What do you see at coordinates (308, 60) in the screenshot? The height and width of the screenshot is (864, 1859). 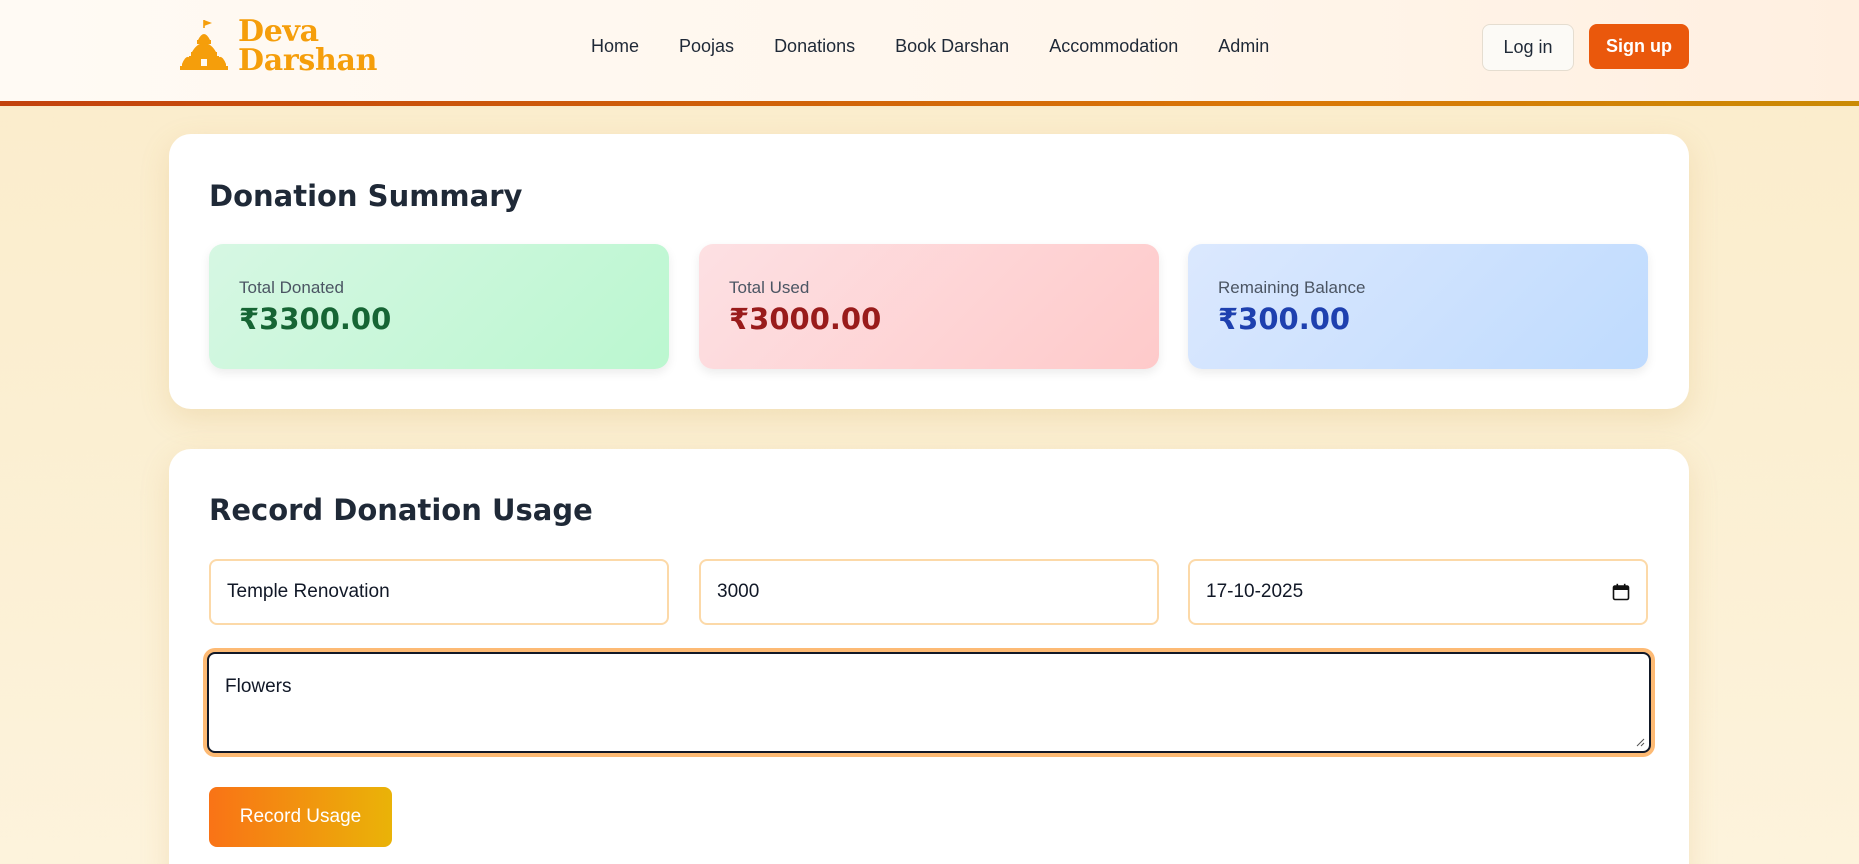 I see `brand-line2: Darshan` at bounding box center [308, 60].